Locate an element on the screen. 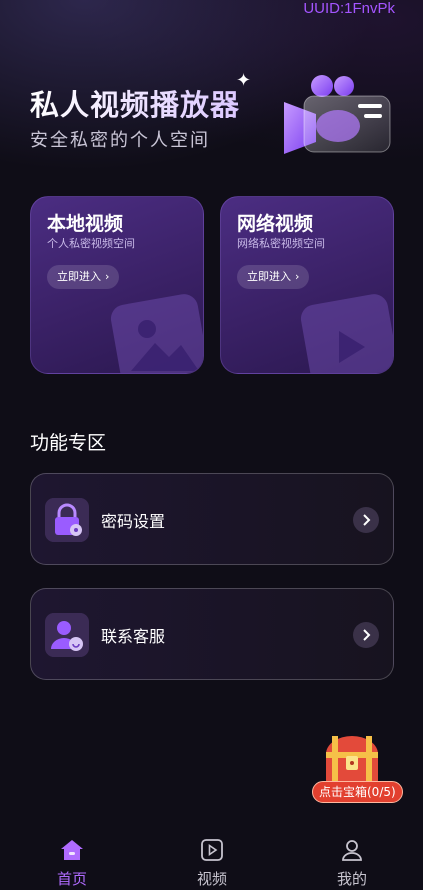  card-title: 网络视频 is located at coordinates (275, 224).